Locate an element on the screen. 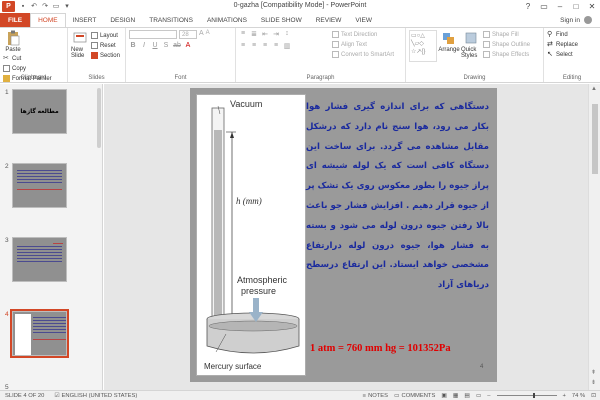  grow-font-icon: A is located at coordinates (201, 34).